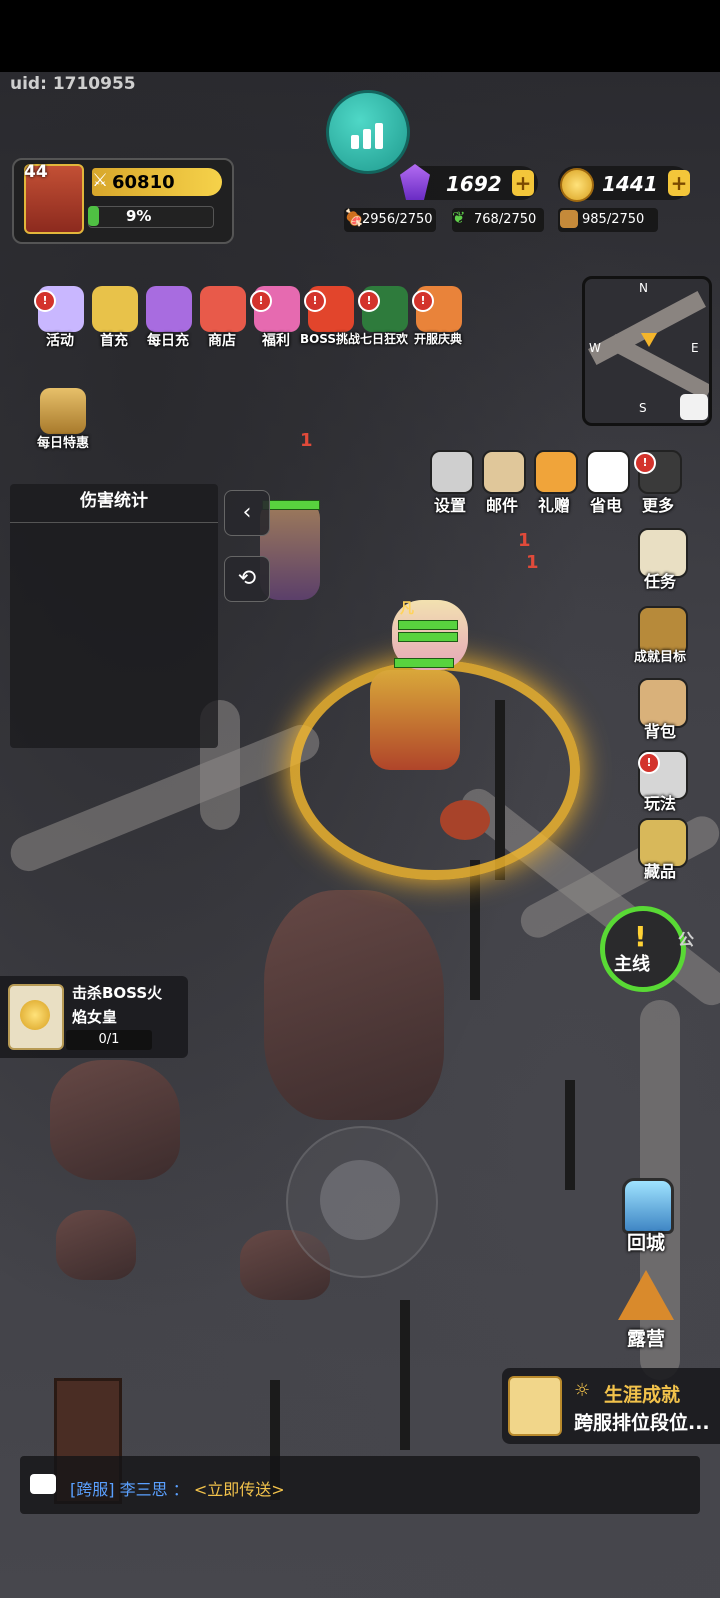  Describe the element at coordinates (646, 1337) in the screenshot. I see `camp-label: 露营` at that location.